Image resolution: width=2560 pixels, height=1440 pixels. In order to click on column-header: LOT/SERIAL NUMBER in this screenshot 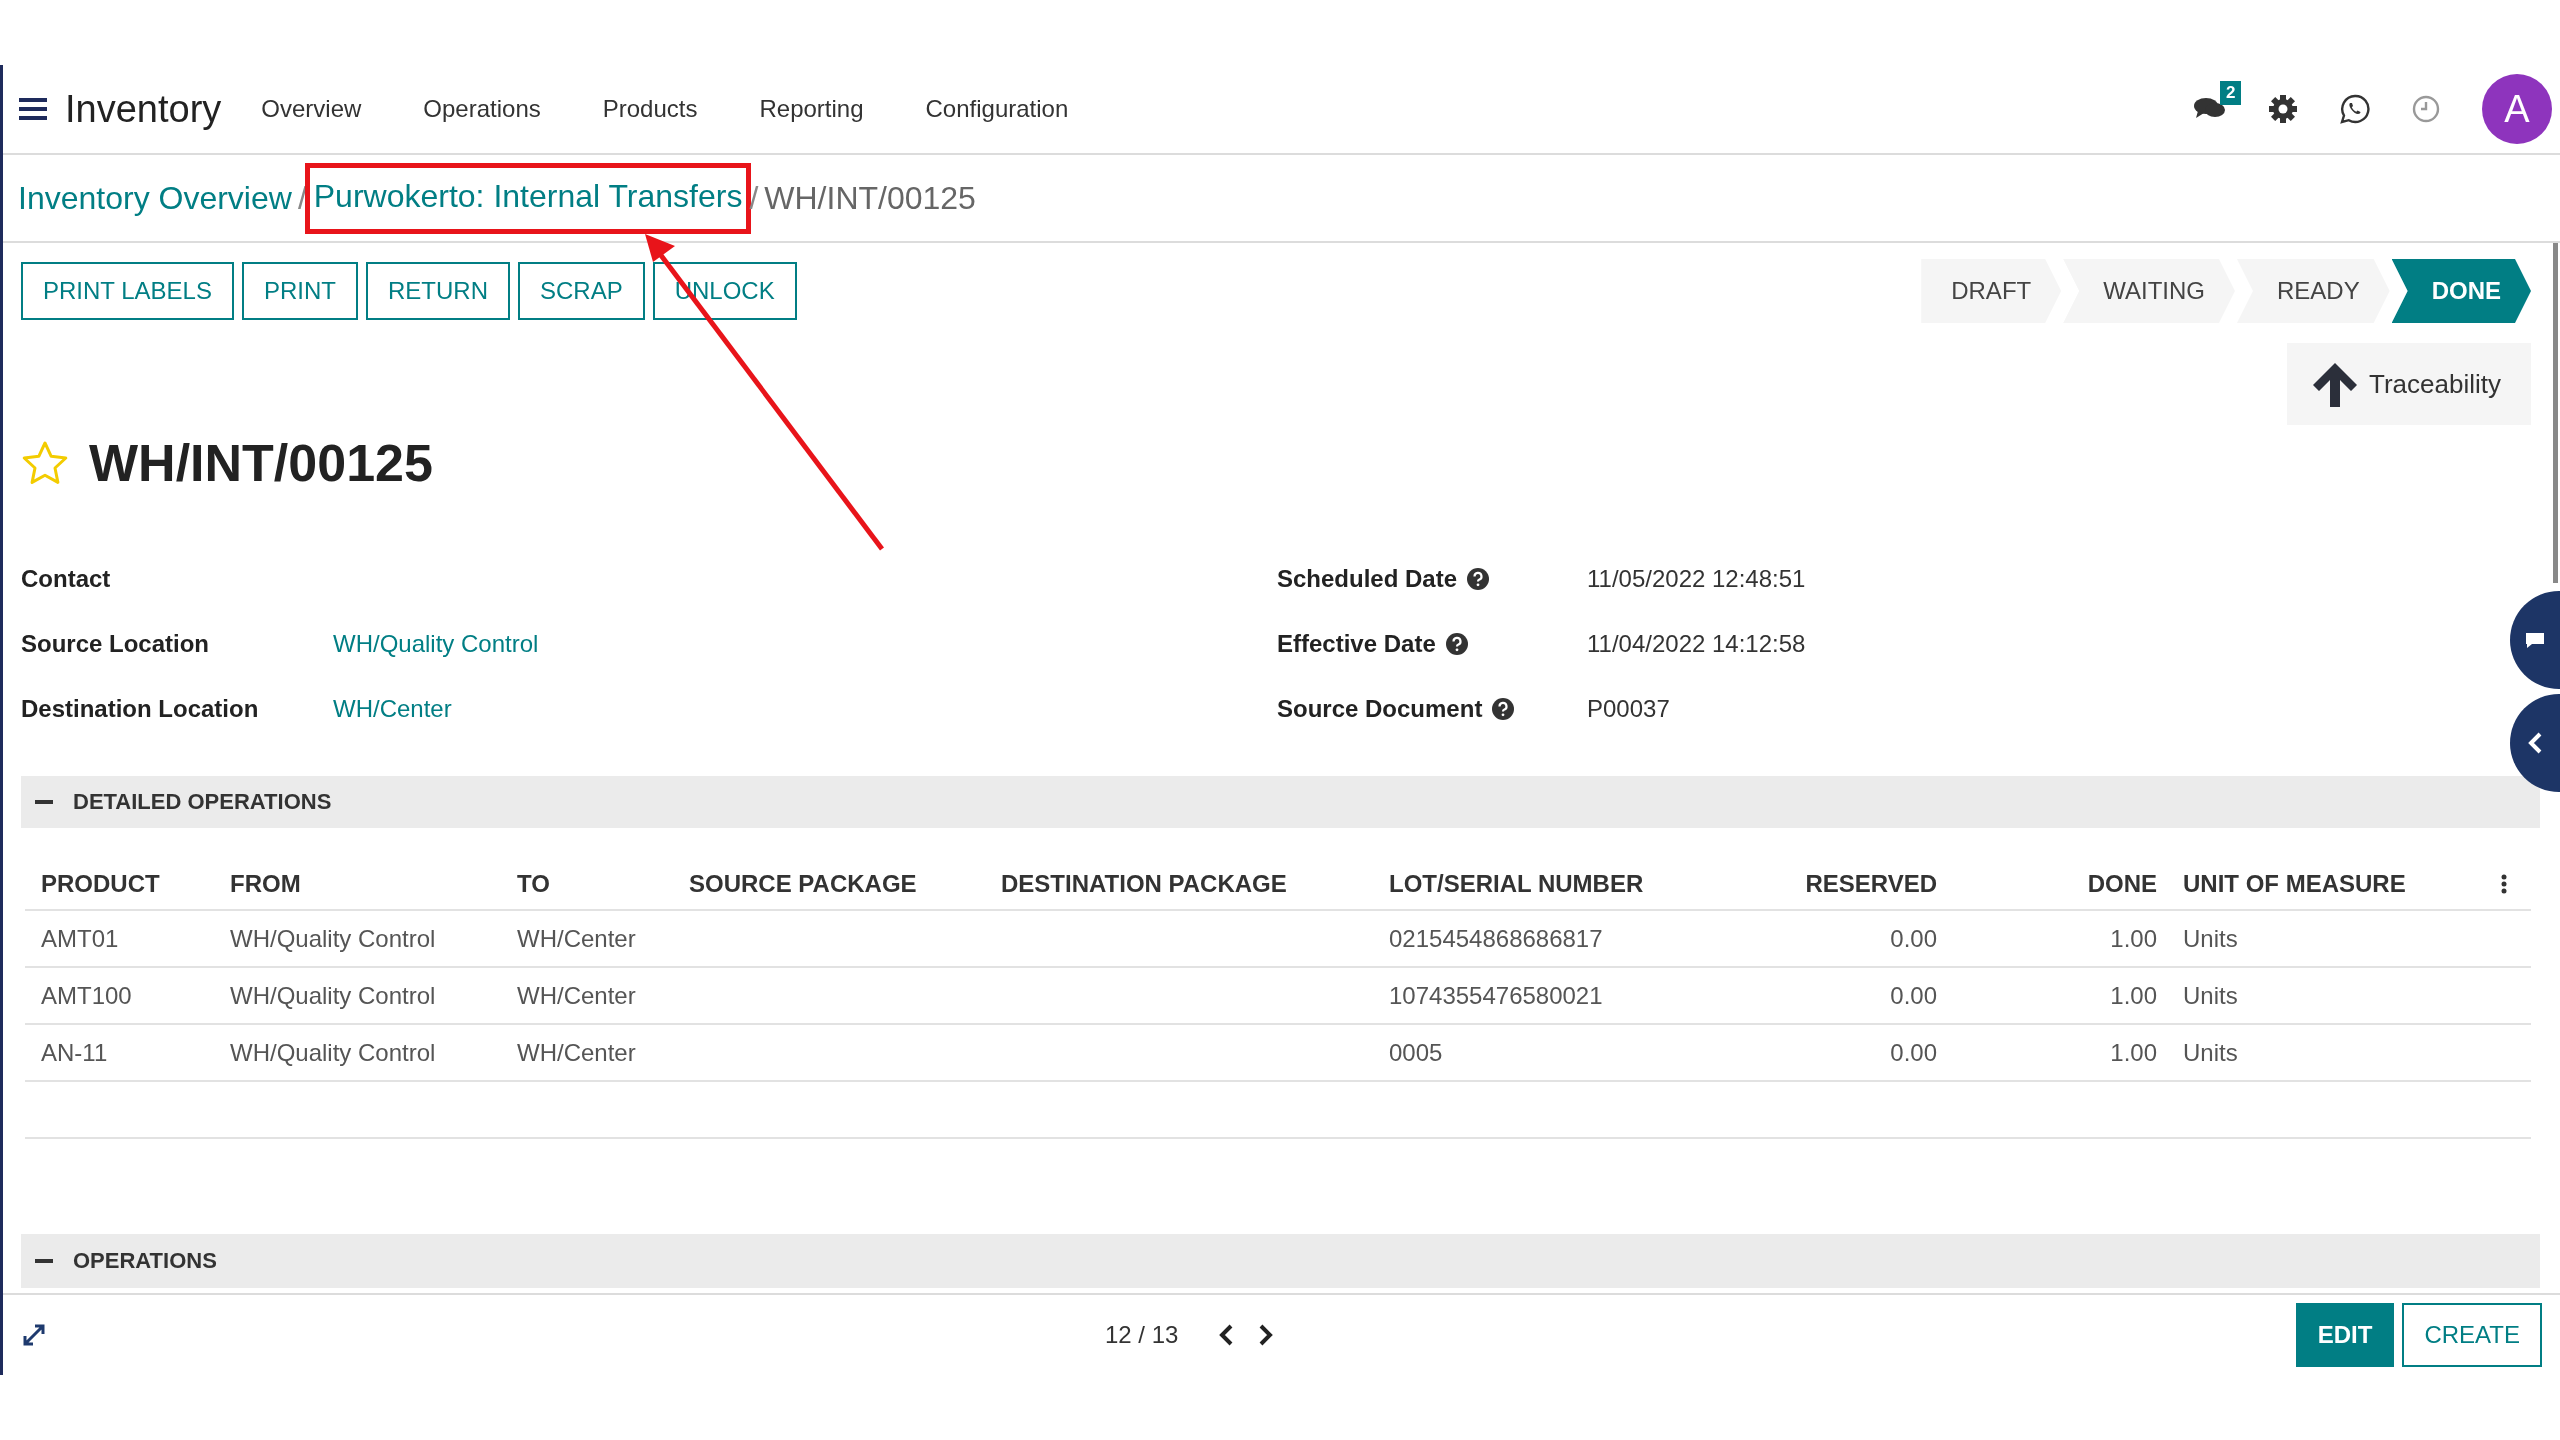, I will do `click(1568, 883)`.